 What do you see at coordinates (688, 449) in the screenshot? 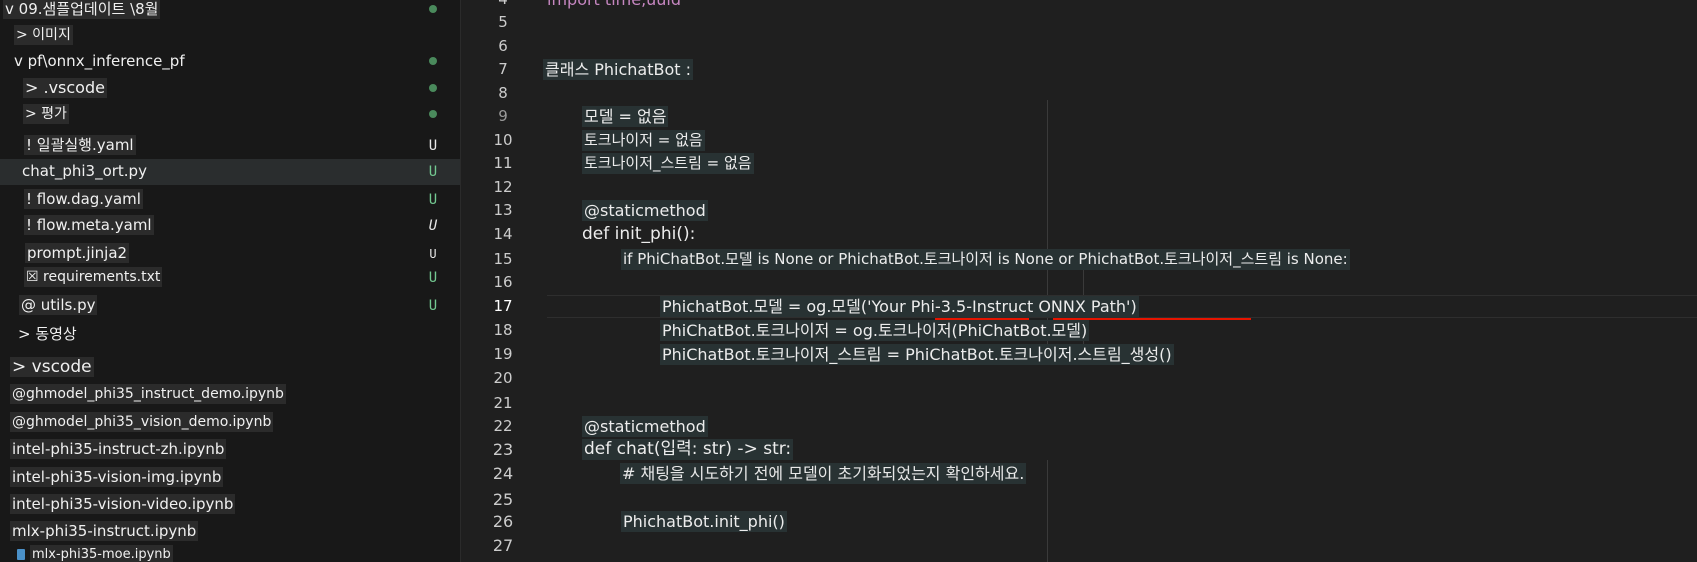
I see `code-text: def chat(입력: str) -> str:` at bounding box center [688, 449].